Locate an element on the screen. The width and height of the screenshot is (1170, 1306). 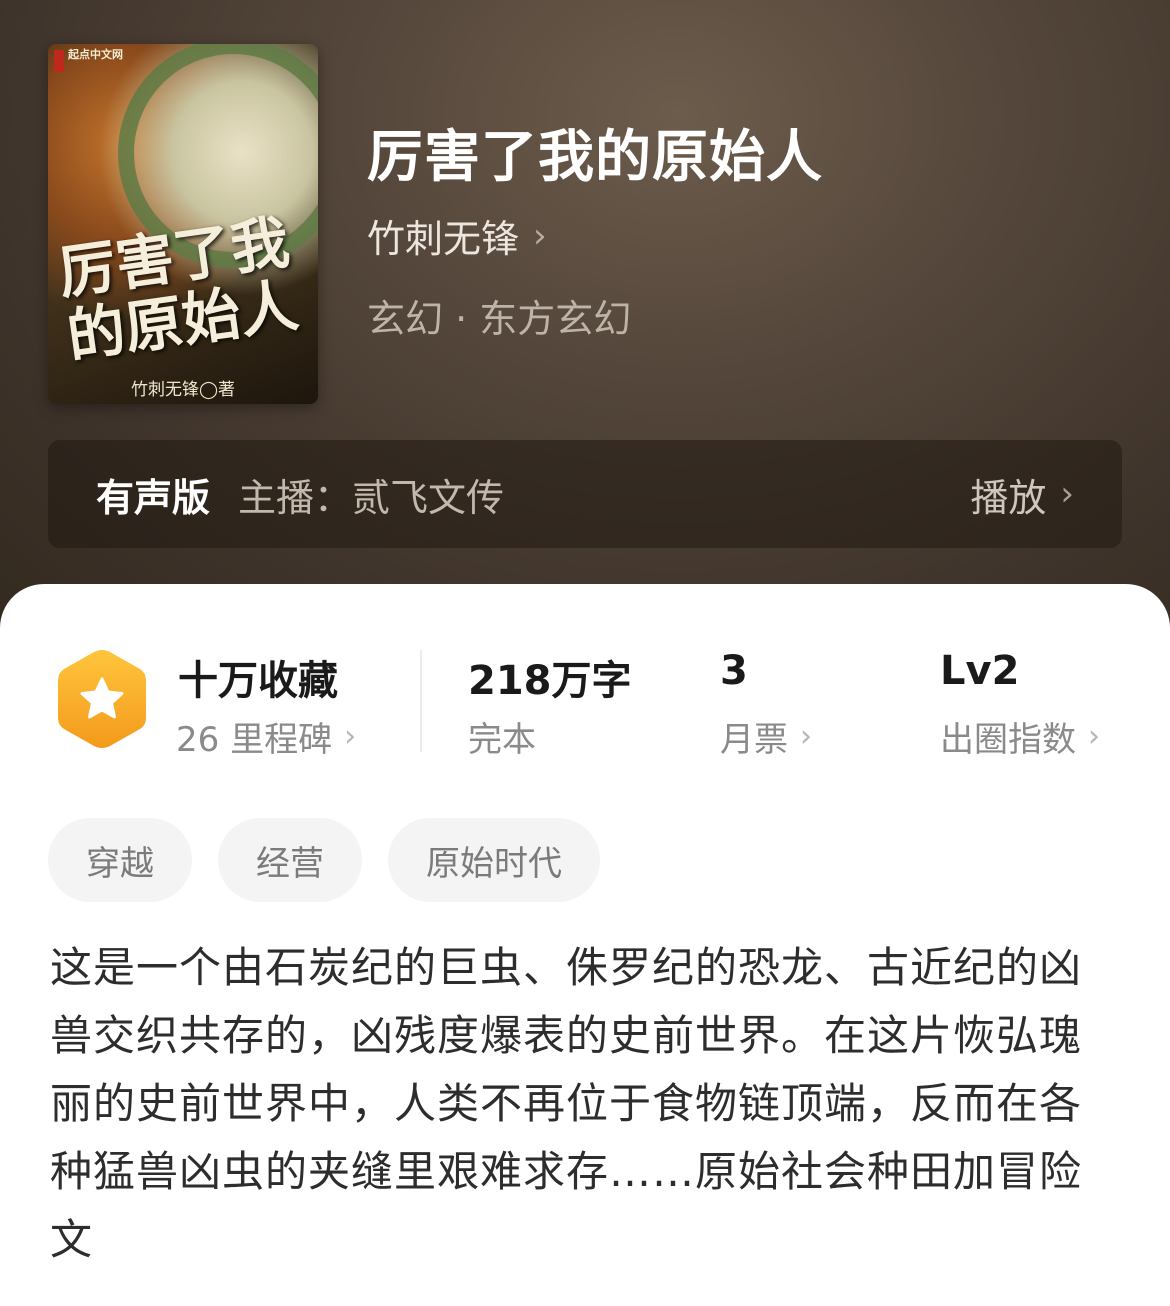
monthly-tickets-count: 3 is located at coordinates (734, 671).